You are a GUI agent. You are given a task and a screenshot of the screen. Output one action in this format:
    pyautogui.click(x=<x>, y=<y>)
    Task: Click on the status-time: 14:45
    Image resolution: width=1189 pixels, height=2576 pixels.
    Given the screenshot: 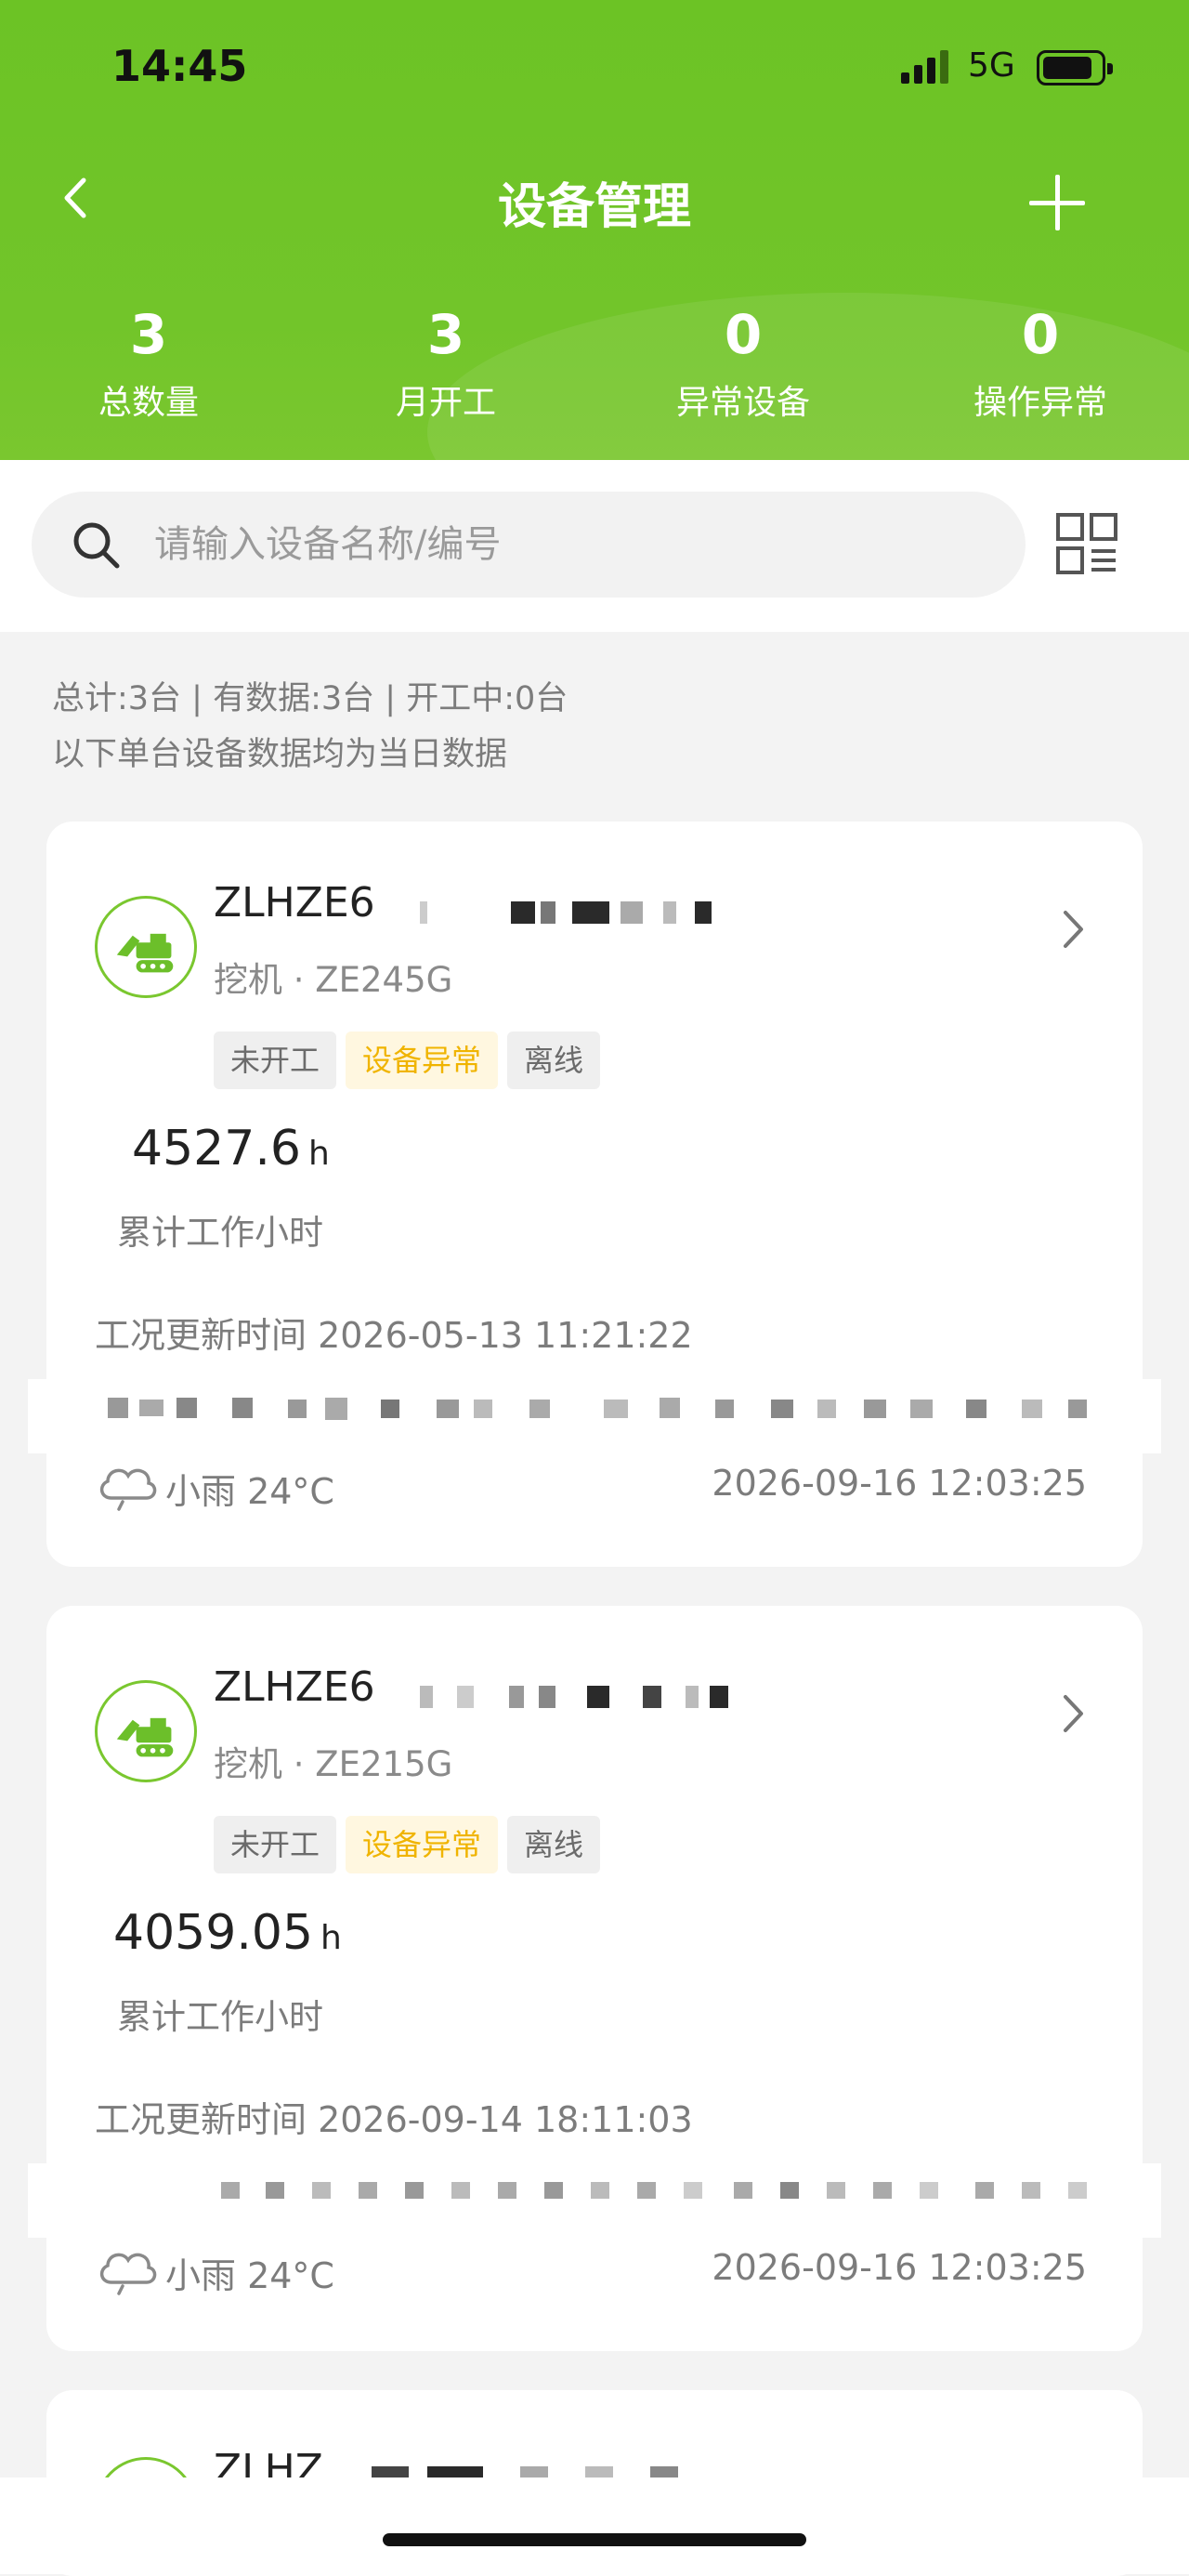 What is the action you would take?
    pyautogui.click(x=180, y=66)
    